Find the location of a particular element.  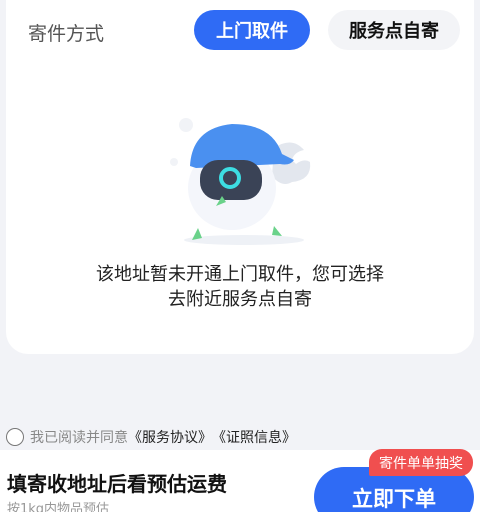

lottery-badge: 寄件单单抽奖 is located at coordinates (421, 462).